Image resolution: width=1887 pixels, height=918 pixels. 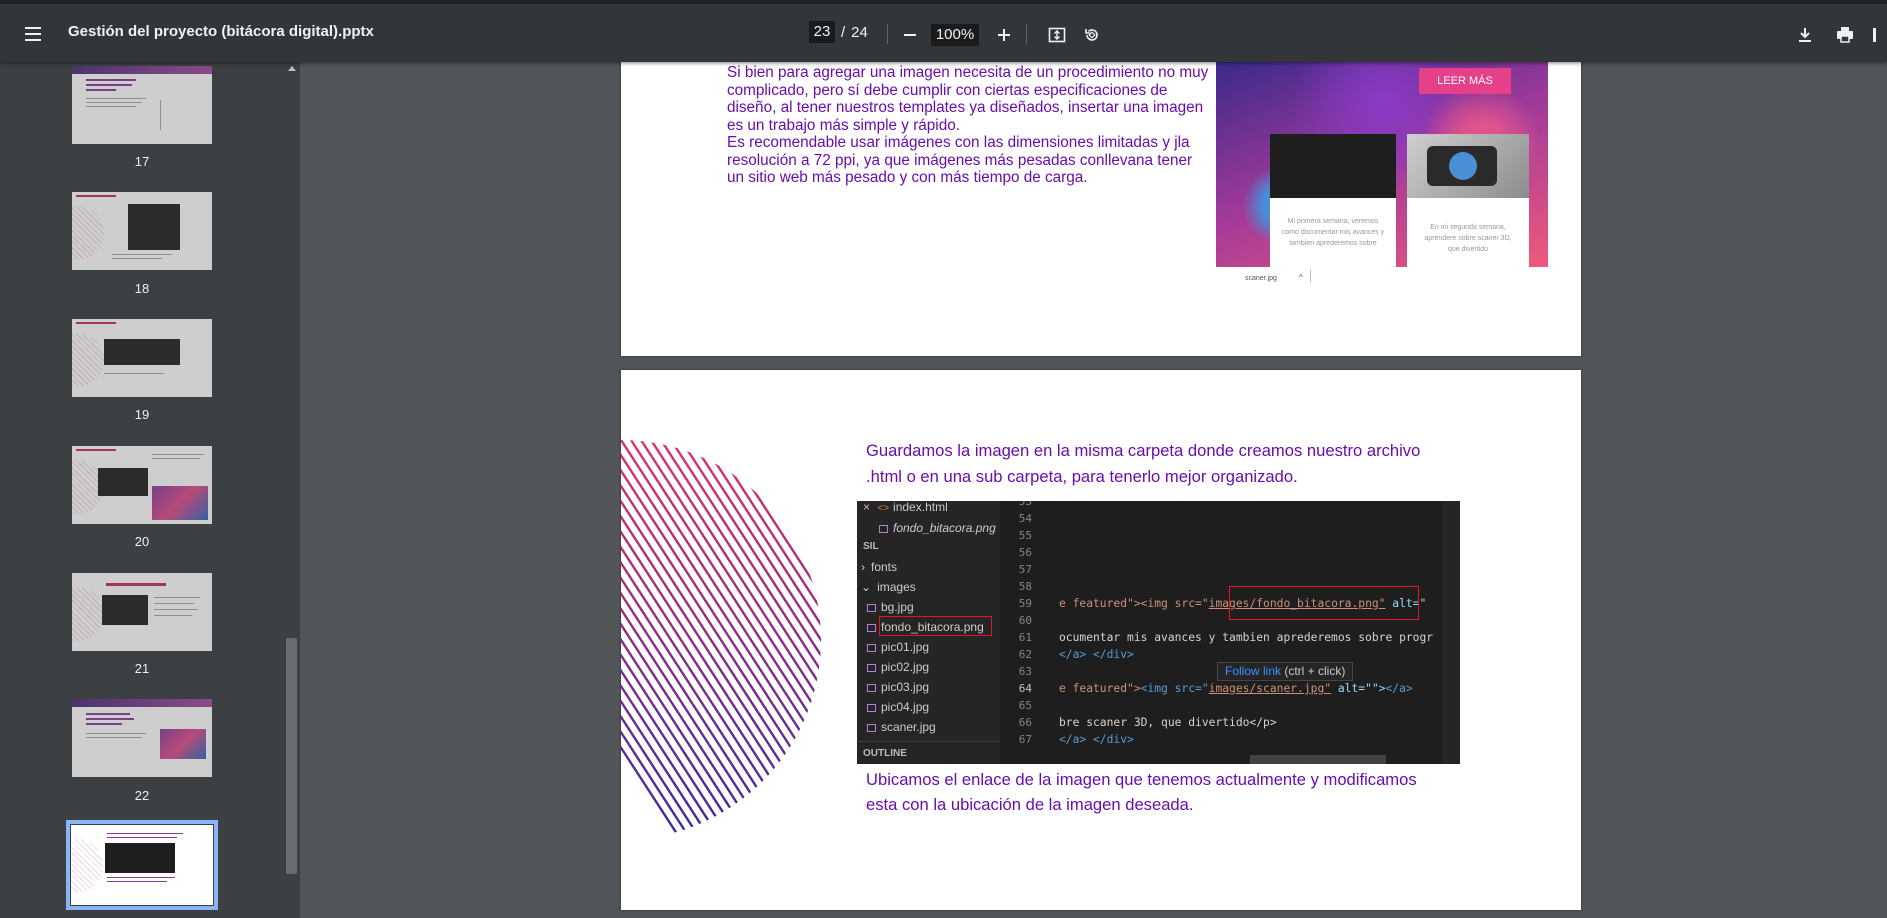 What do you see at coordinates (866, 587) in the screenshot?
I see `chevron-down-icon: ⌄` at bounding box center [866, 587].